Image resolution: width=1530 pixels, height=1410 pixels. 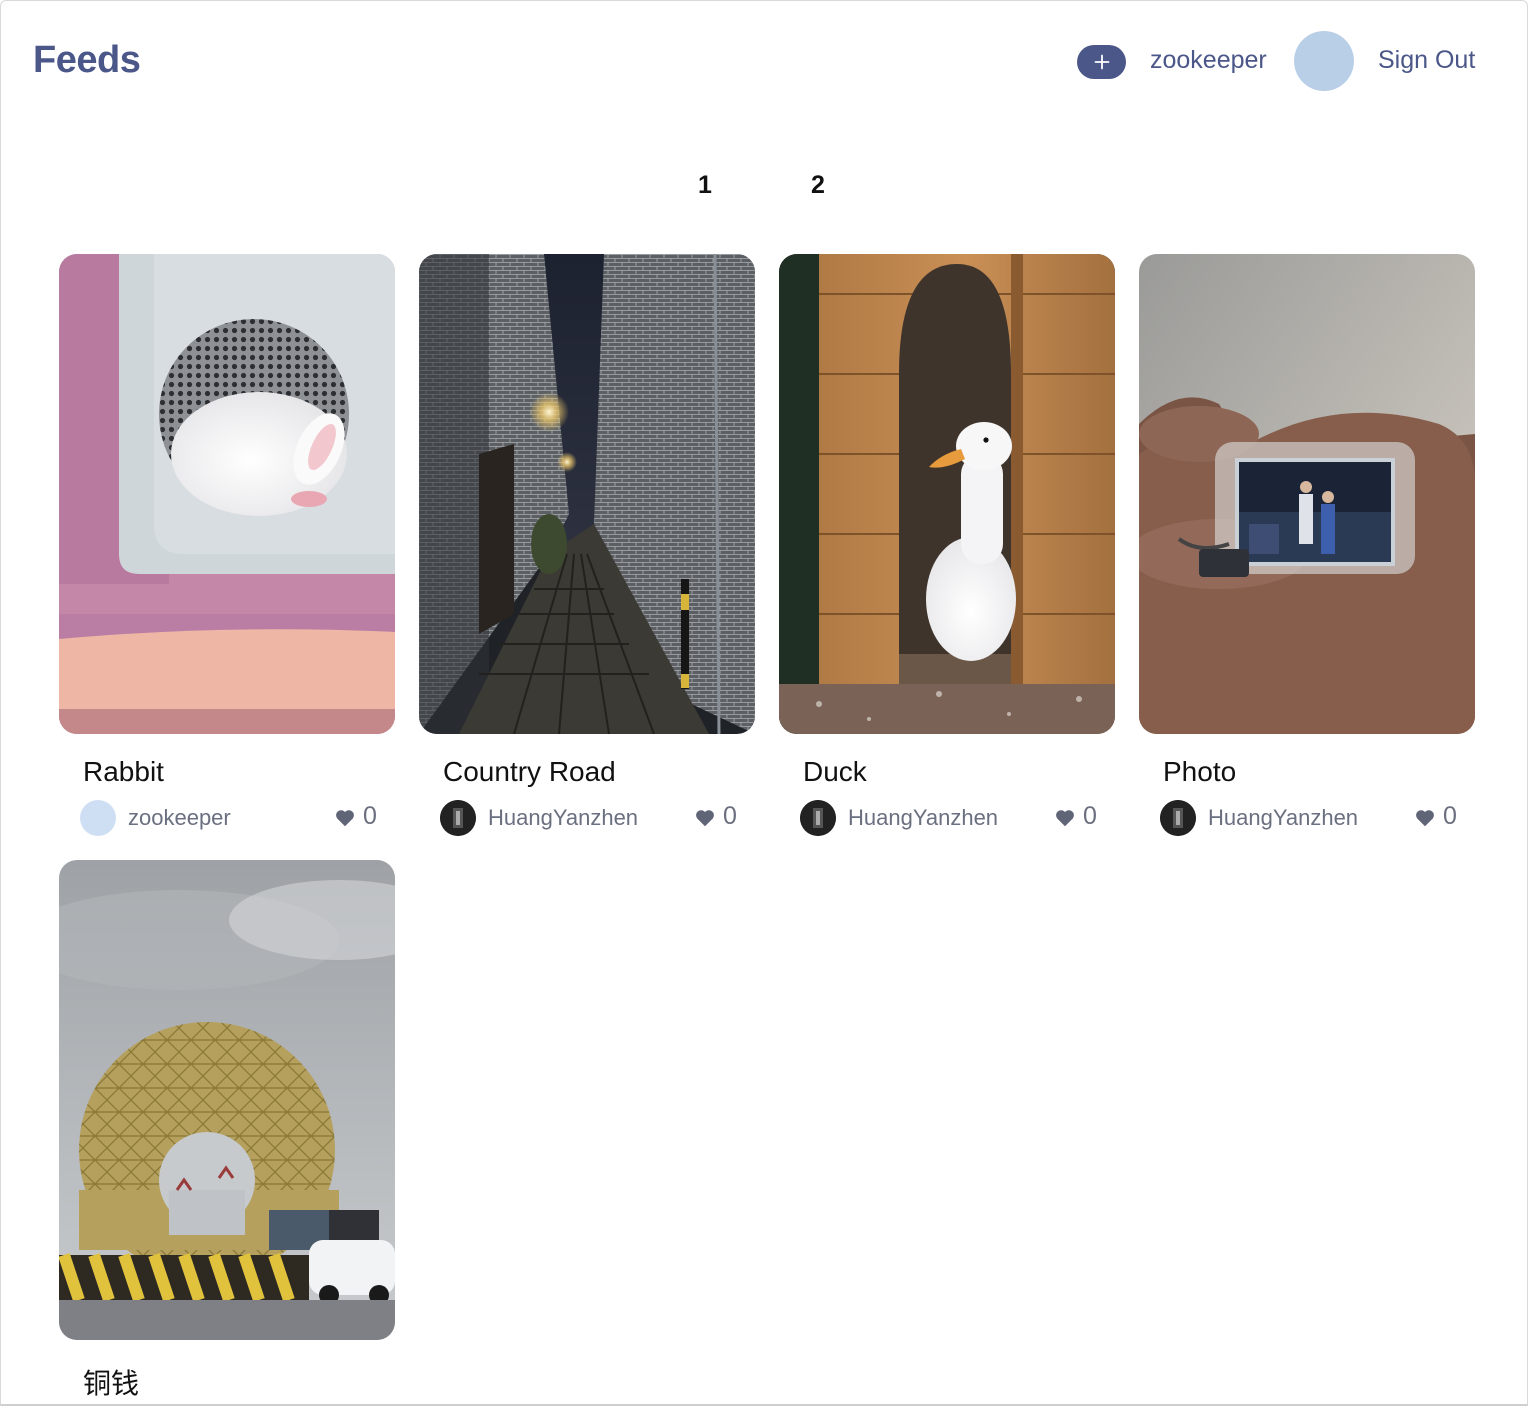 What do you see at coordinates (705, 185) in the screenshot?
I see `page-link-1: 1` at bounding box center [705, 185].